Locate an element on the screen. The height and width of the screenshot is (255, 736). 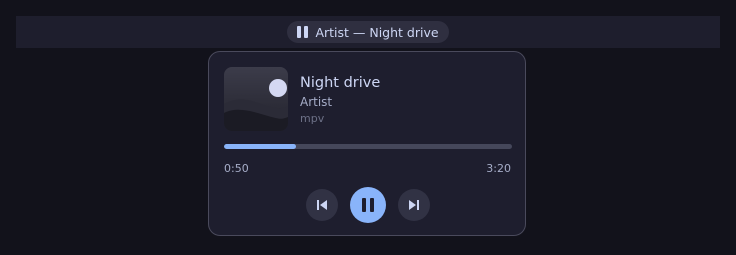
album-art is located at coordinates (256, 99).